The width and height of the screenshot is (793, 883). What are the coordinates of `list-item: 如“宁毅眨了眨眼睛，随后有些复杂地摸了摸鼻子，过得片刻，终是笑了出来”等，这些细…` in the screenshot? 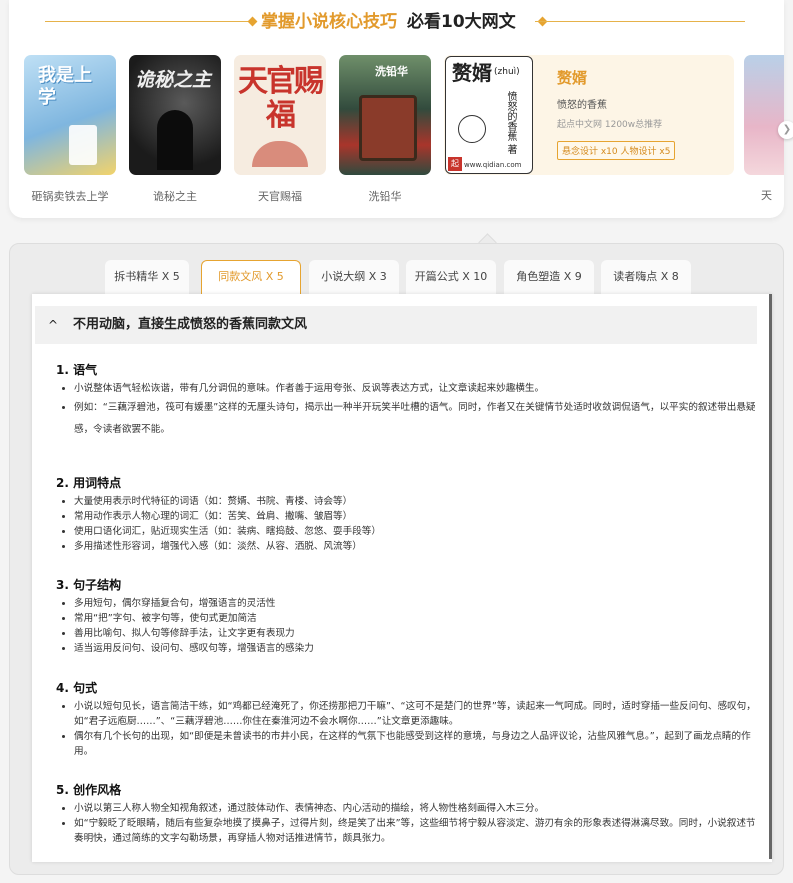 It's located at (415, 831).